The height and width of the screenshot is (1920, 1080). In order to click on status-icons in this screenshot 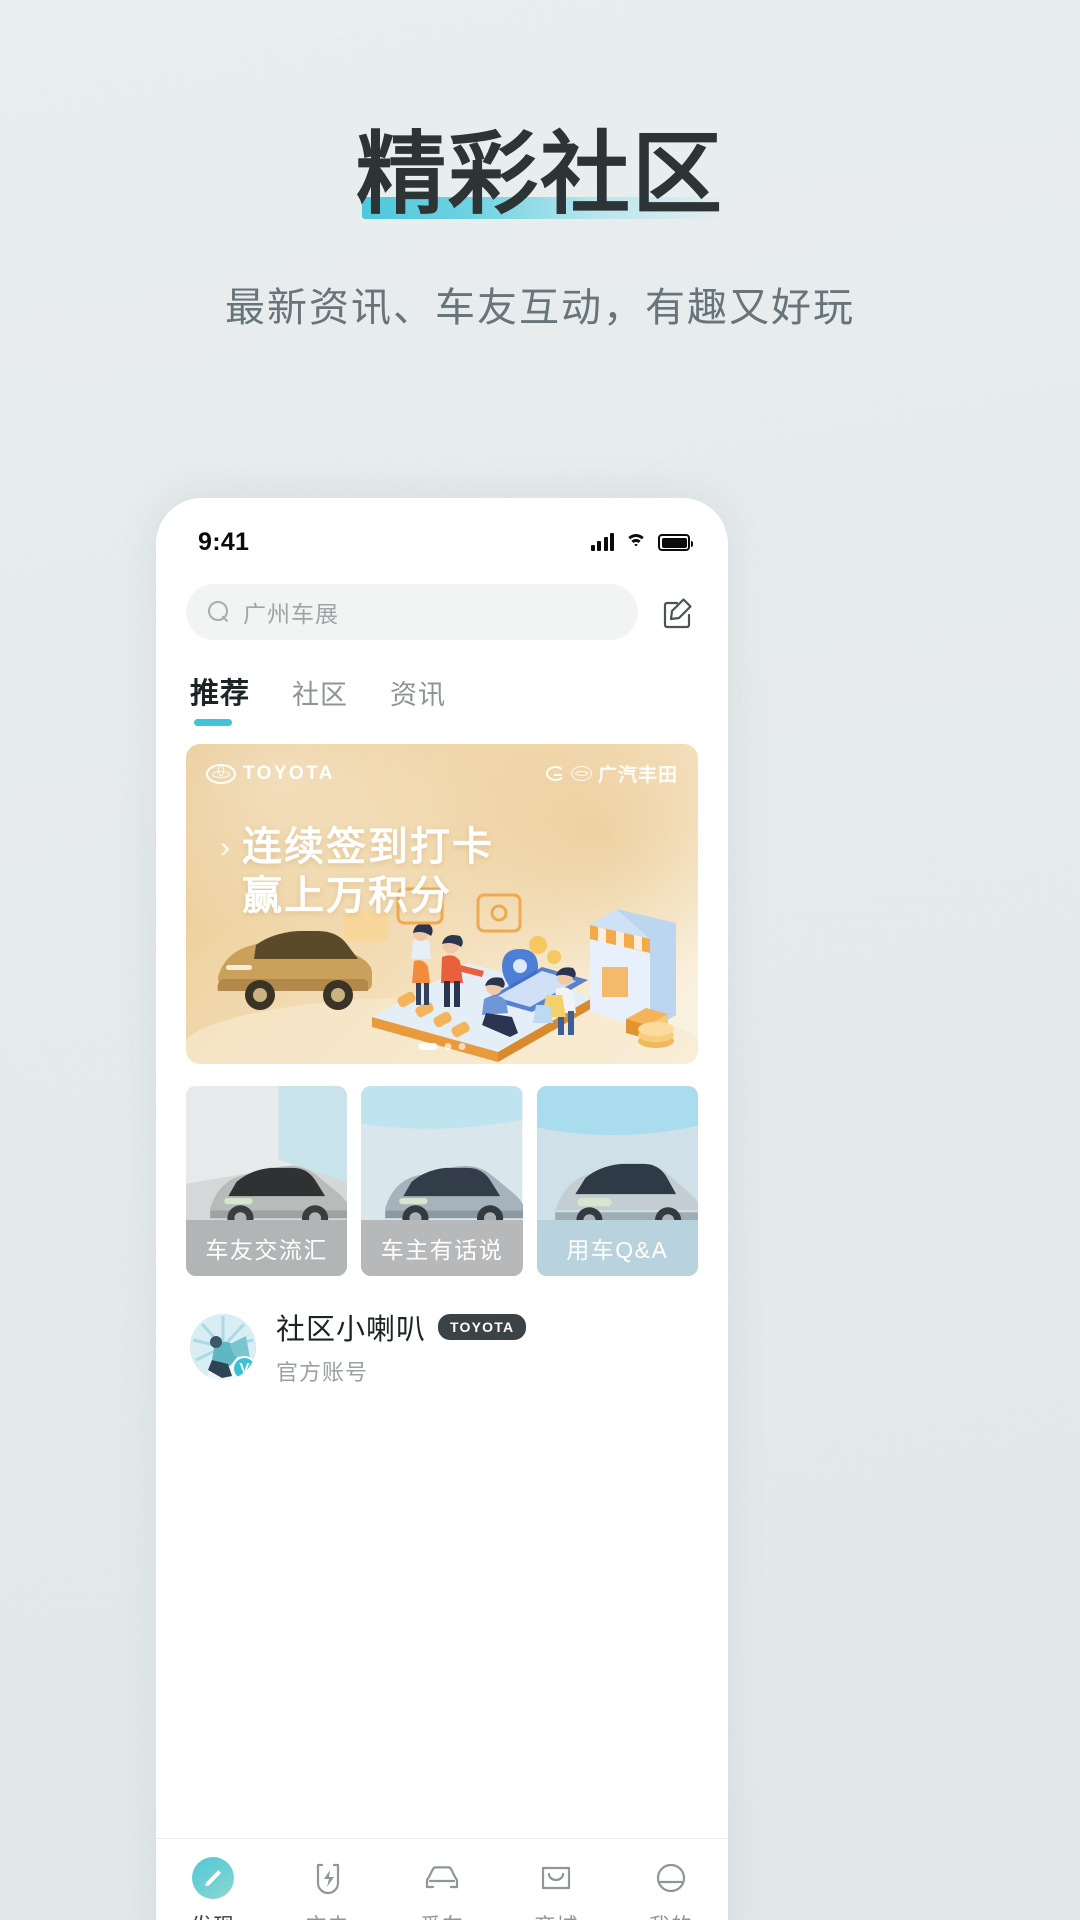, I will do `click(641, 542)`.